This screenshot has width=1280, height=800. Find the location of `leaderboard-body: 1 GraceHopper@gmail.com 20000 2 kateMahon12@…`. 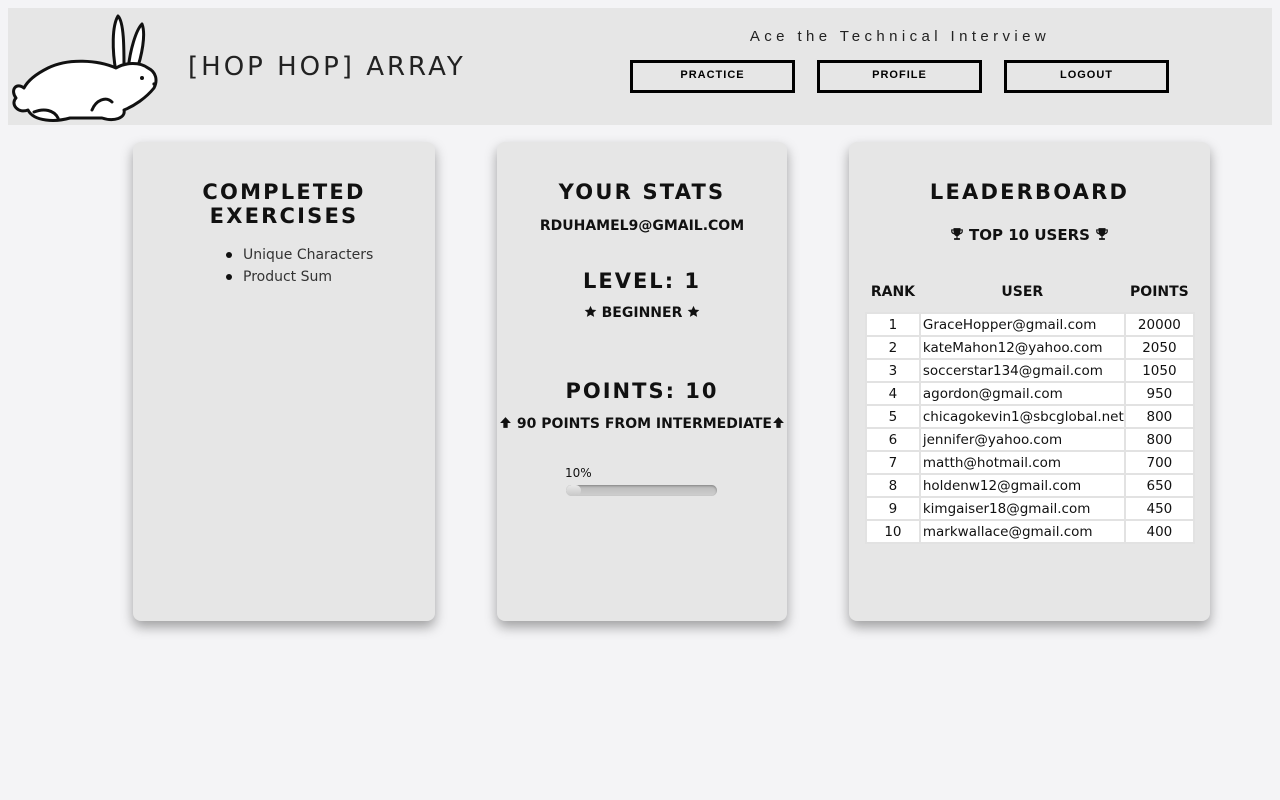

leaderboard-body: 1 GraceHopper@gmail.com 20000 2 kateMahon12@… is located at coordinates (1030, 428).